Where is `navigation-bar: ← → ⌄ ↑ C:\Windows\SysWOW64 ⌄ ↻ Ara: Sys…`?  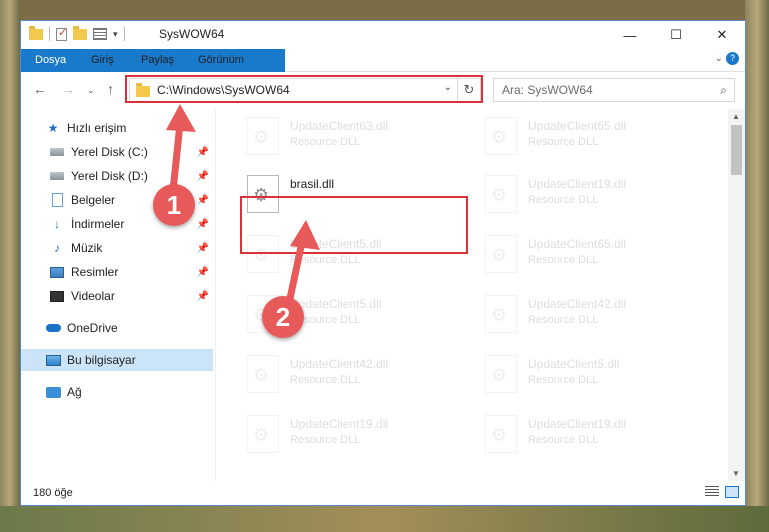 navigation-bar: ← → ⌄ ↑ C:\Windows\SysWOW64 ⌄ ↻ Ara: Sys… is located at coordinates (383, 90).